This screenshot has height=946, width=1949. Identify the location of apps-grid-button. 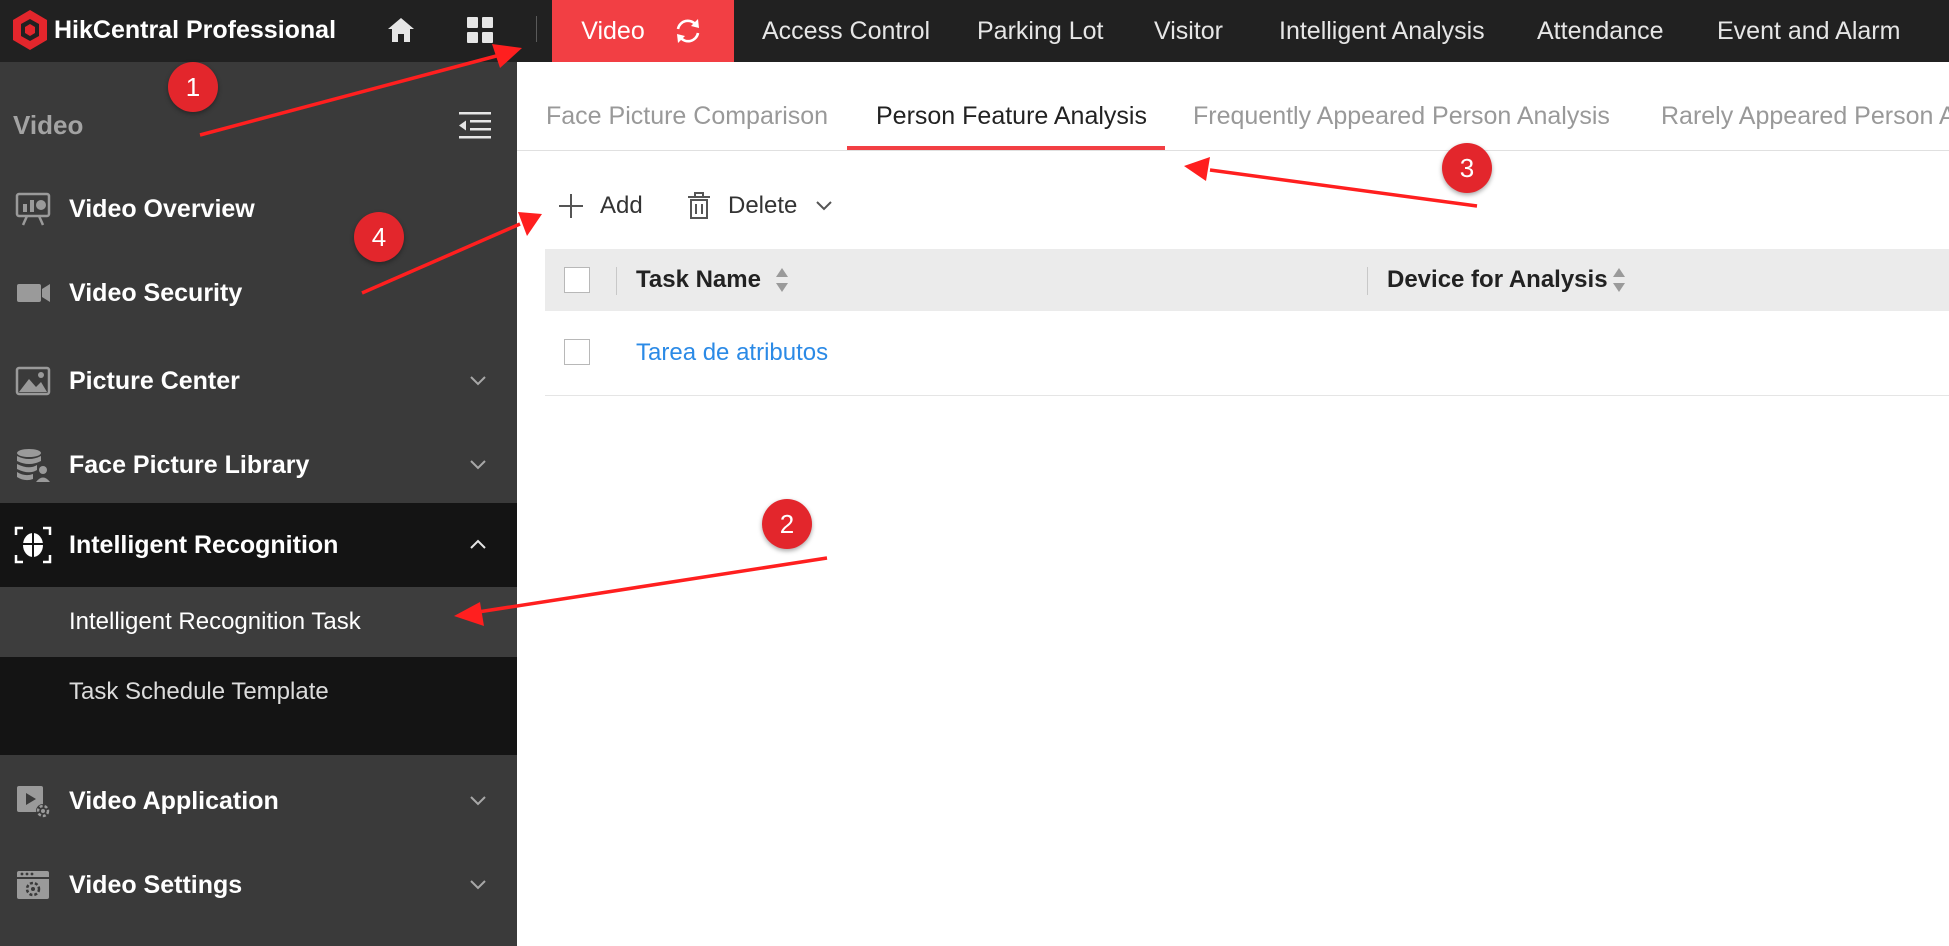
(480, 30).